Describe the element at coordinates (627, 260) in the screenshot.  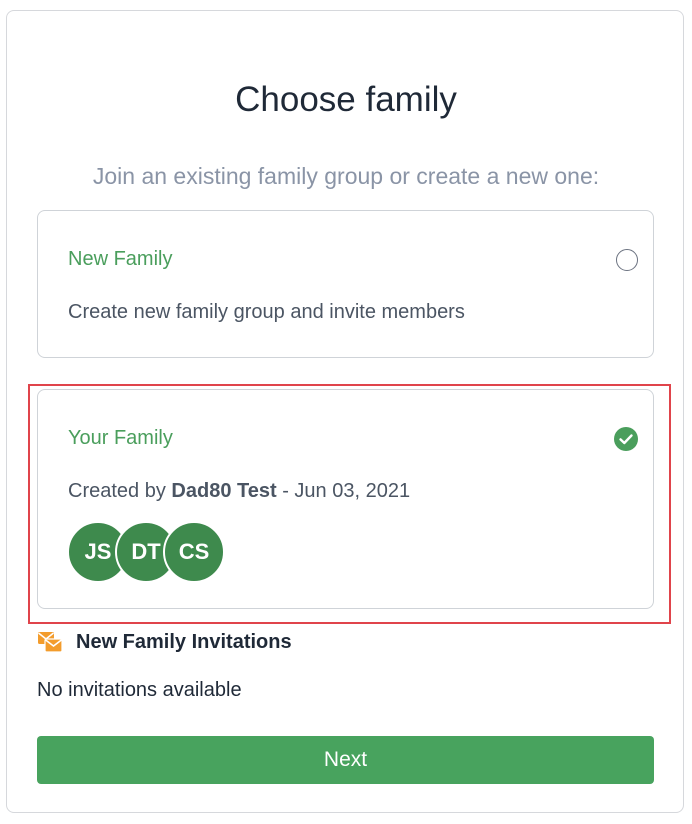
I see `new-family-radio` at that location.